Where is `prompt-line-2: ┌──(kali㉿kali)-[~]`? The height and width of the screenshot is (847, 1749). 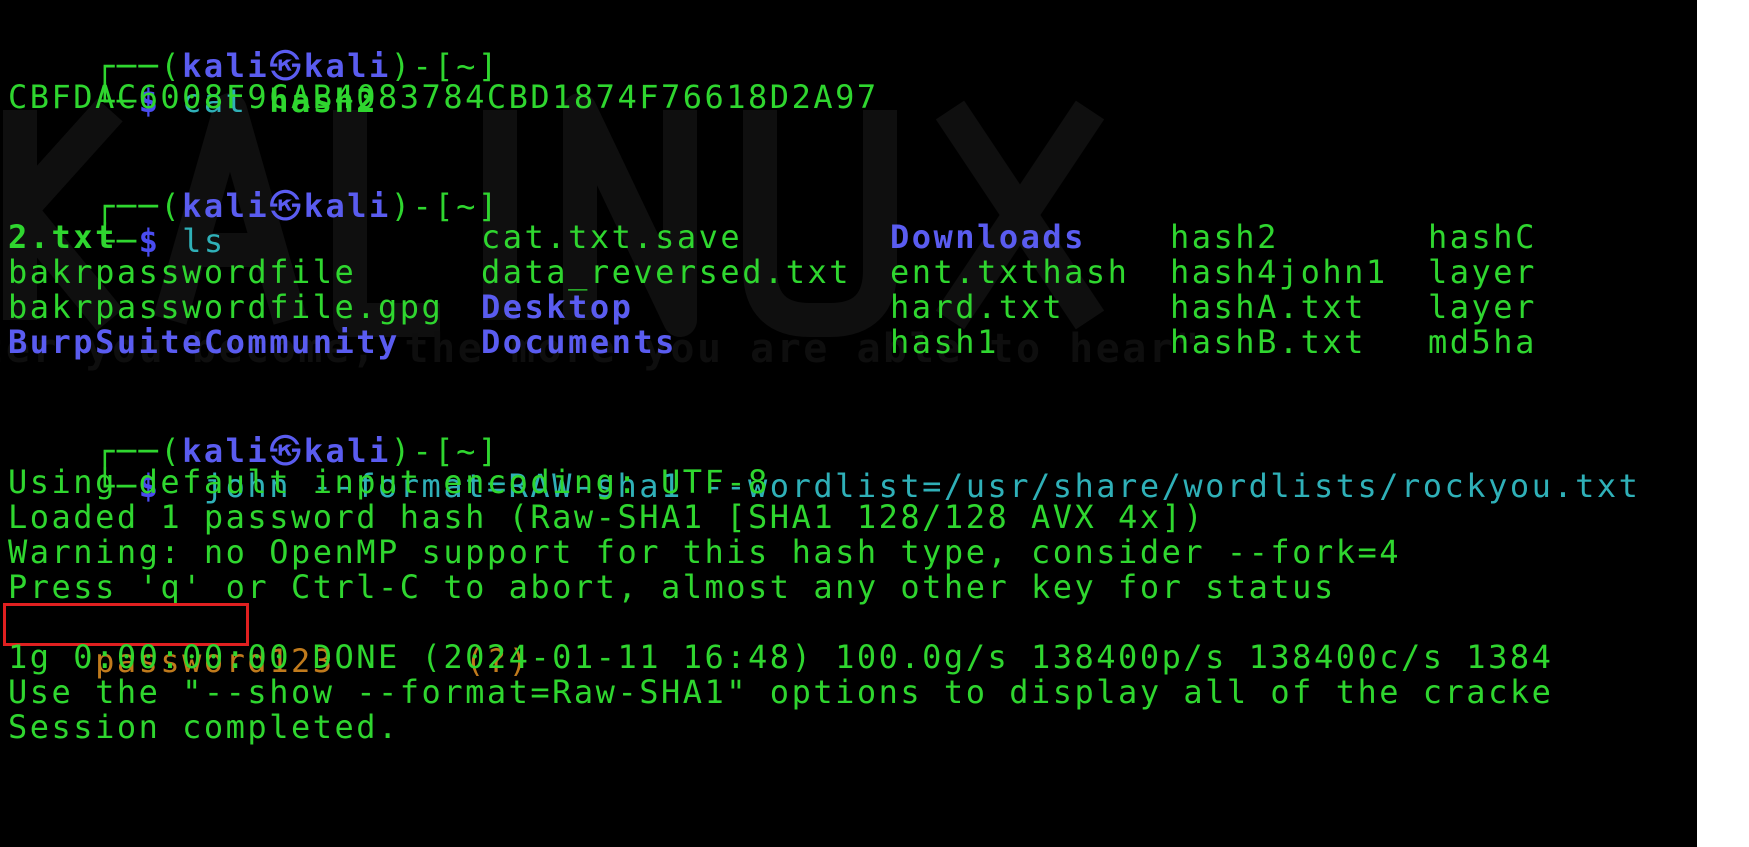 prompt-line-2: ┌──(kali㉿kali)-[~] is located at coordinates (254, 186).